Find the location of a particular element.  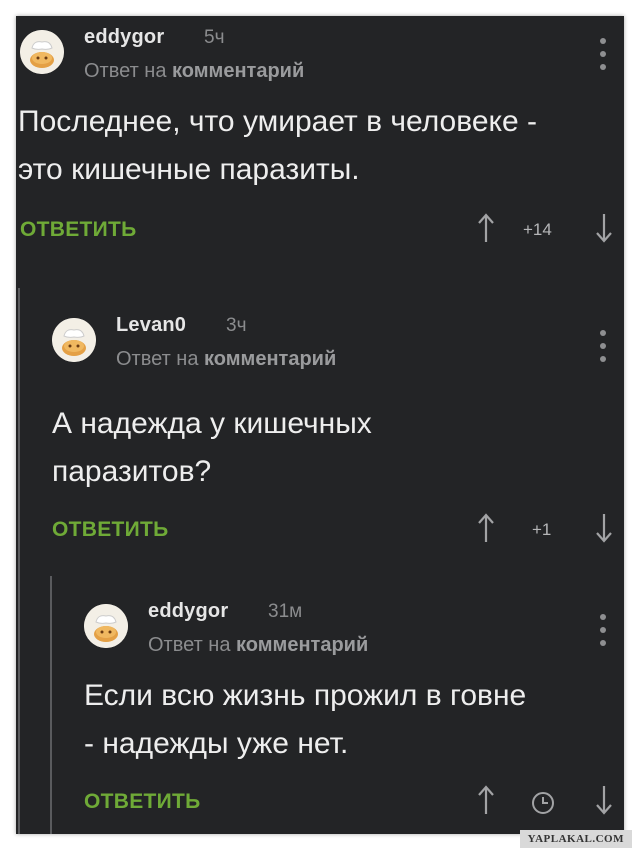

clock-icon is located at coordinates (543, 803).